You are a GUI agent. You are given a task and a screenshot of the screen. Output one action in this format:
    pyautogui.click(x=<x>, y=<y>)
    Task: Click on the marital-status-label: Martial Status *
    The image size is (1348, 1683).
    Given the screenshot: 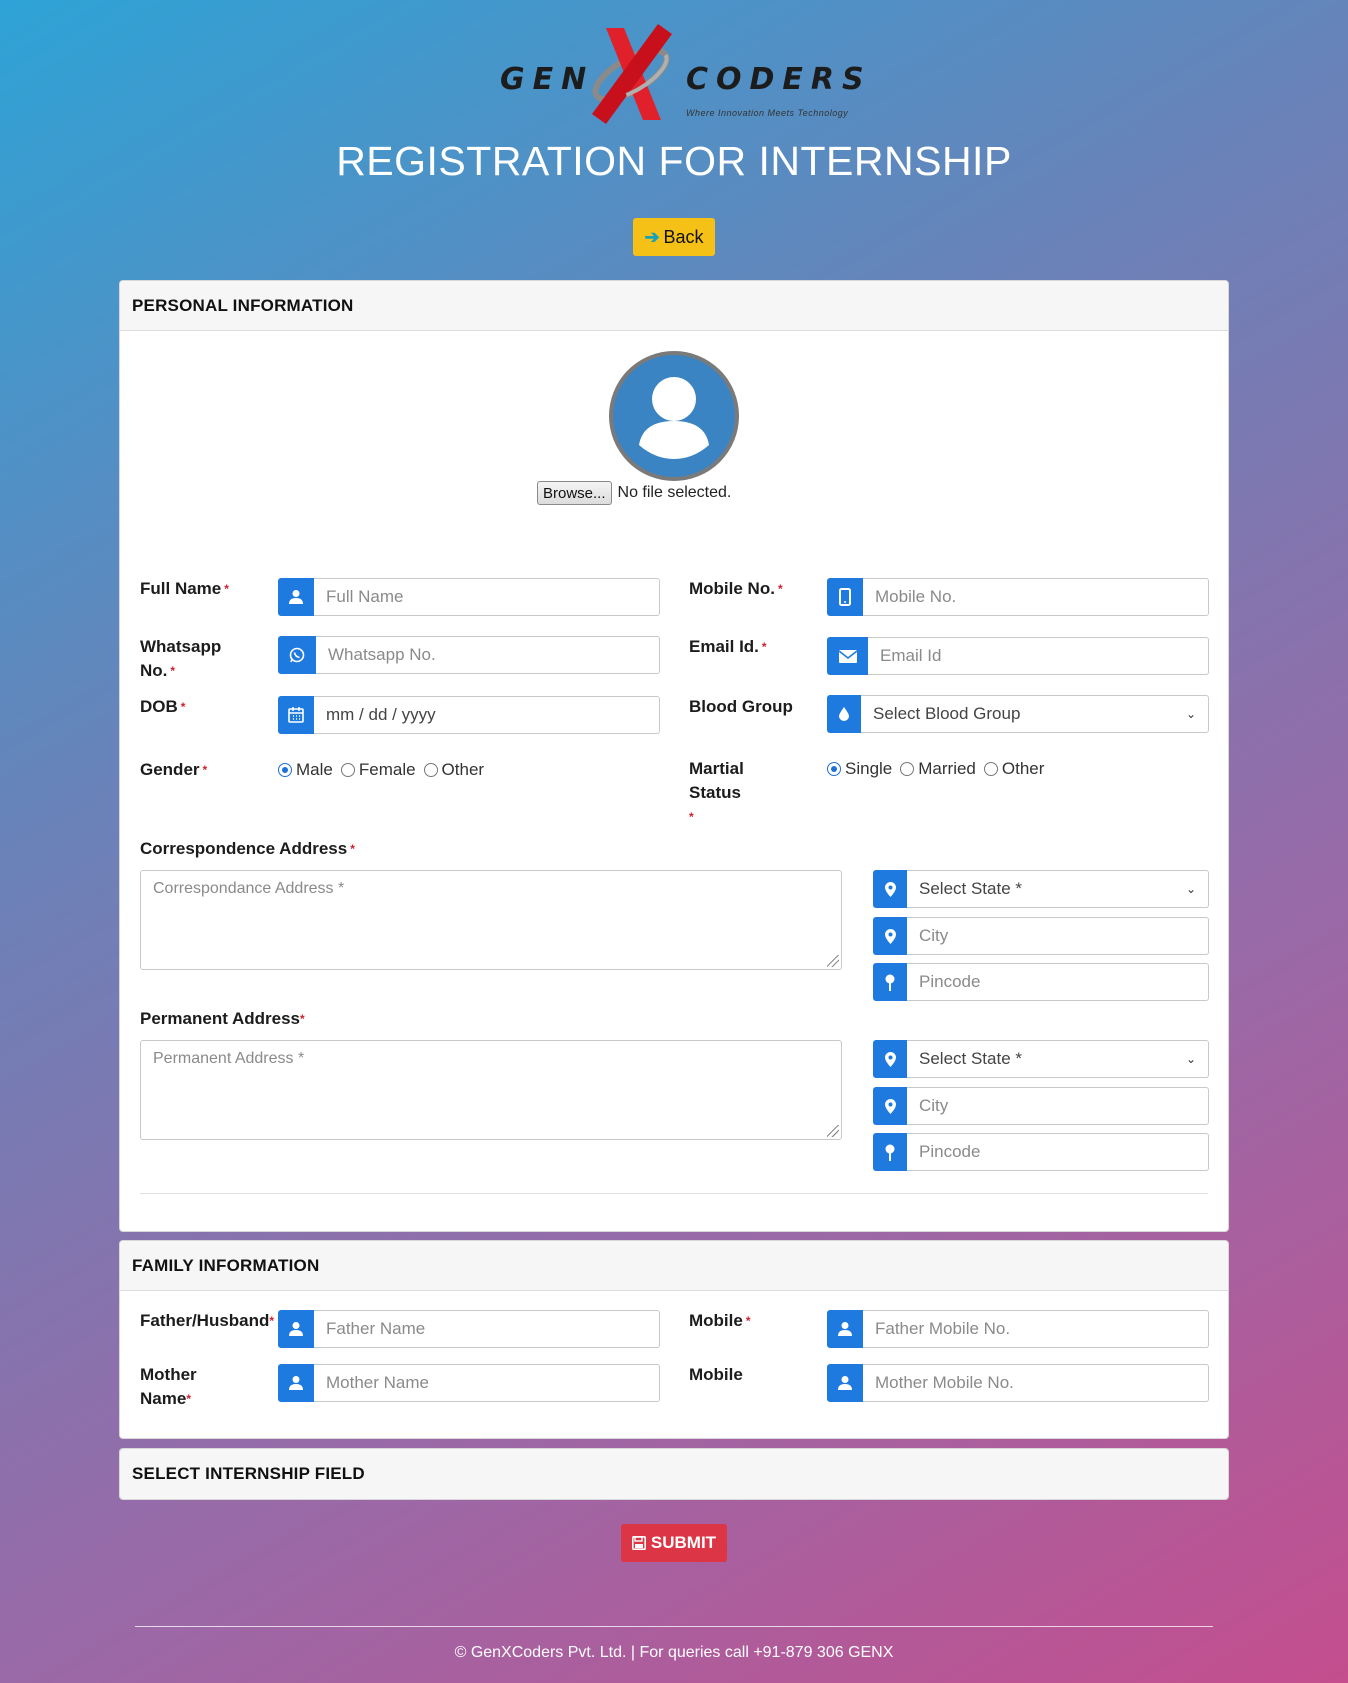 What is the action you would take?
    pyautogui.click(x=716, y=791)
    